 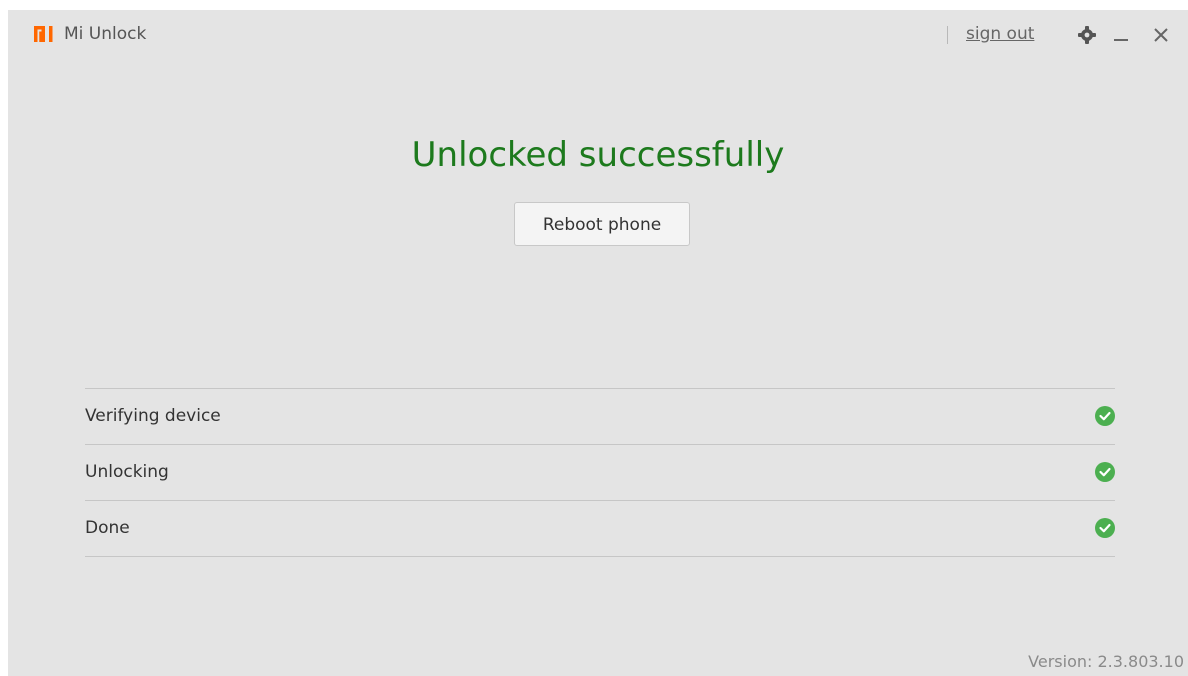 I want to click on close-icon, so click(x=1161, y=35).